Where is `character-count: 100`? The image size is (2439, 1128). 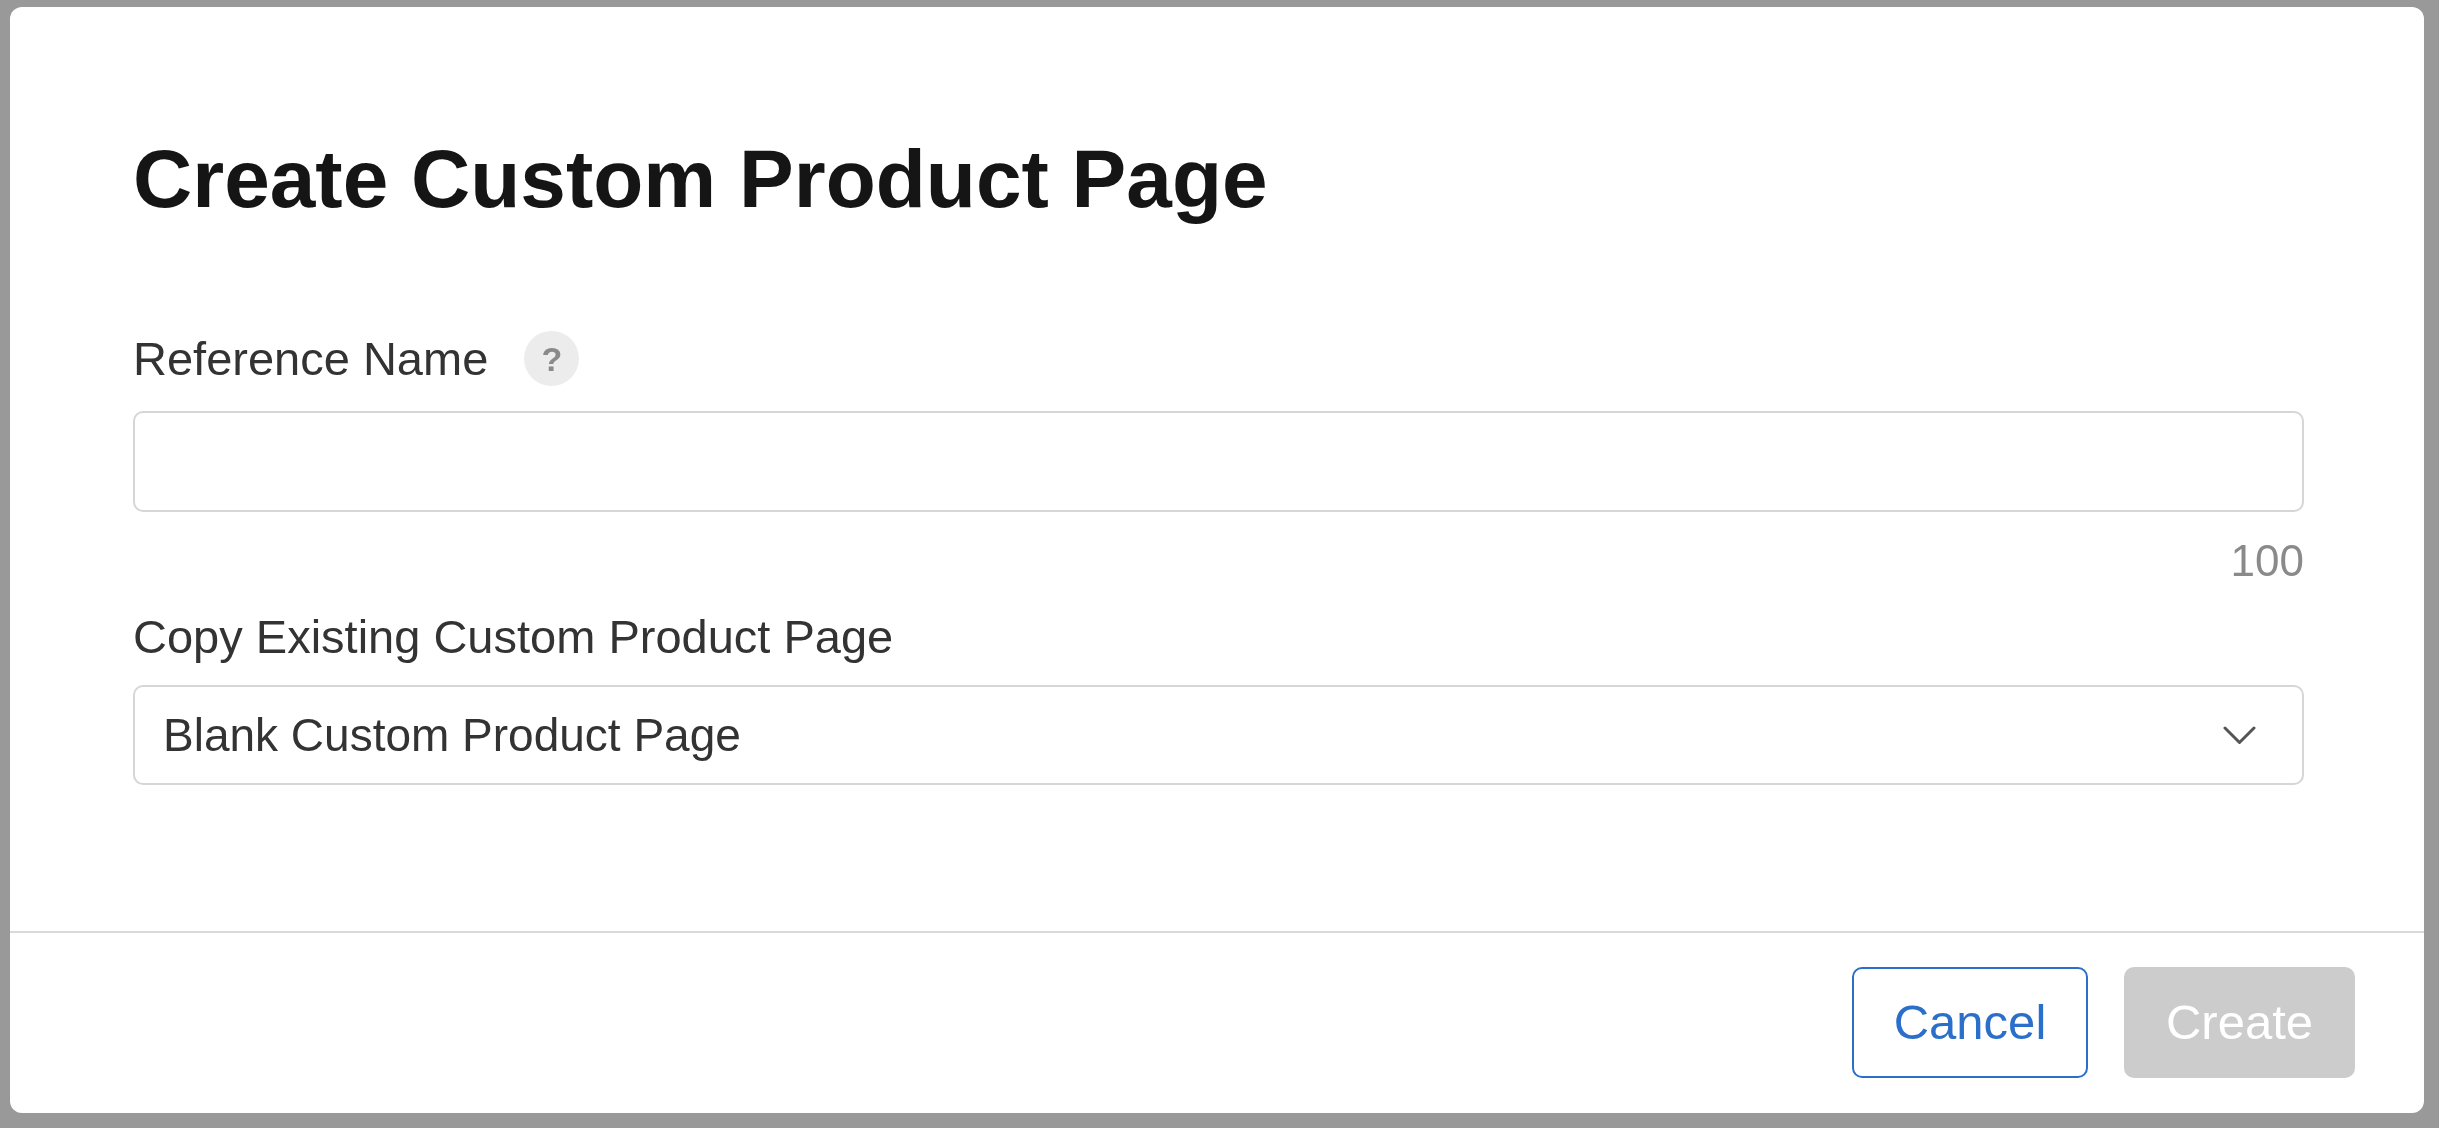 character-count: 100 is located at coordinates (2267, 561).